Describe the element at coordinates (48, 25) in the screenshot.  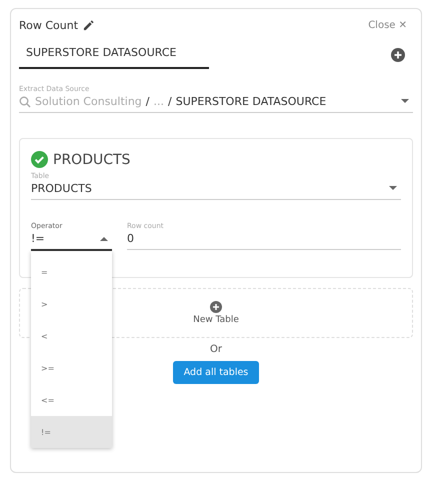
I see `panel-title: Row Count` at that location.